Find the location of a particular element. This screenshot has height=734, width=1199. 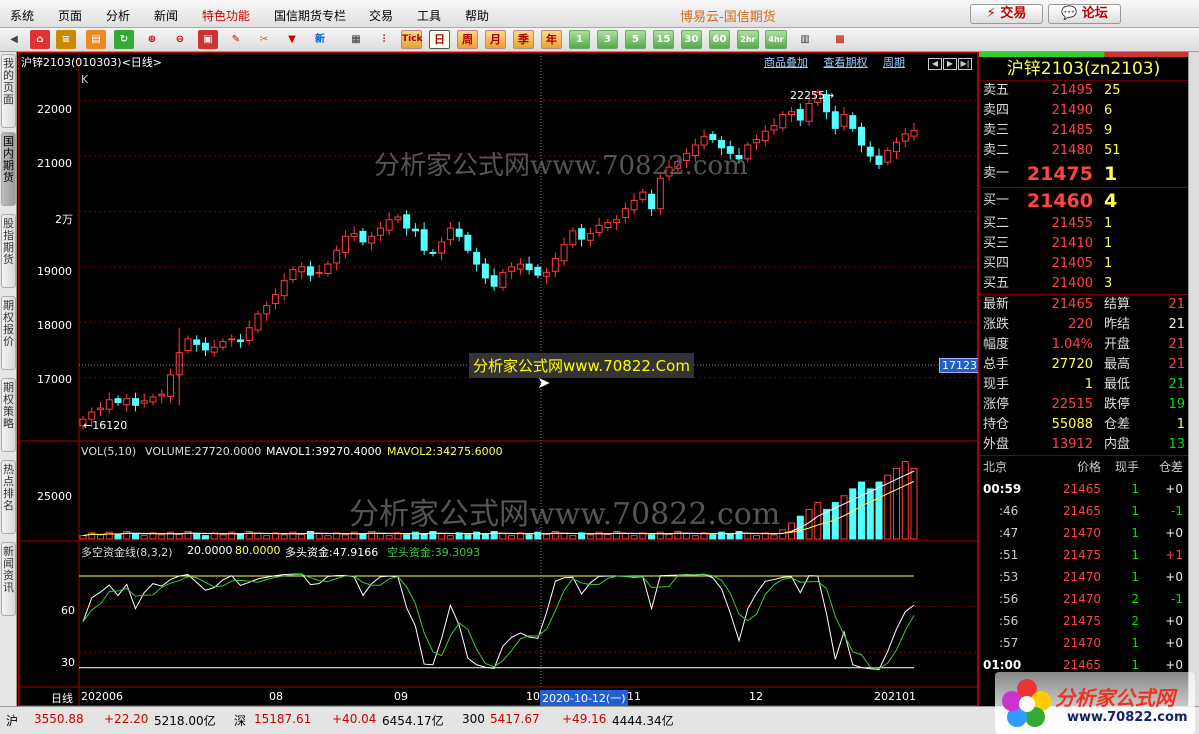

cycle-3min: 3 is located at coordinates (607, 39).